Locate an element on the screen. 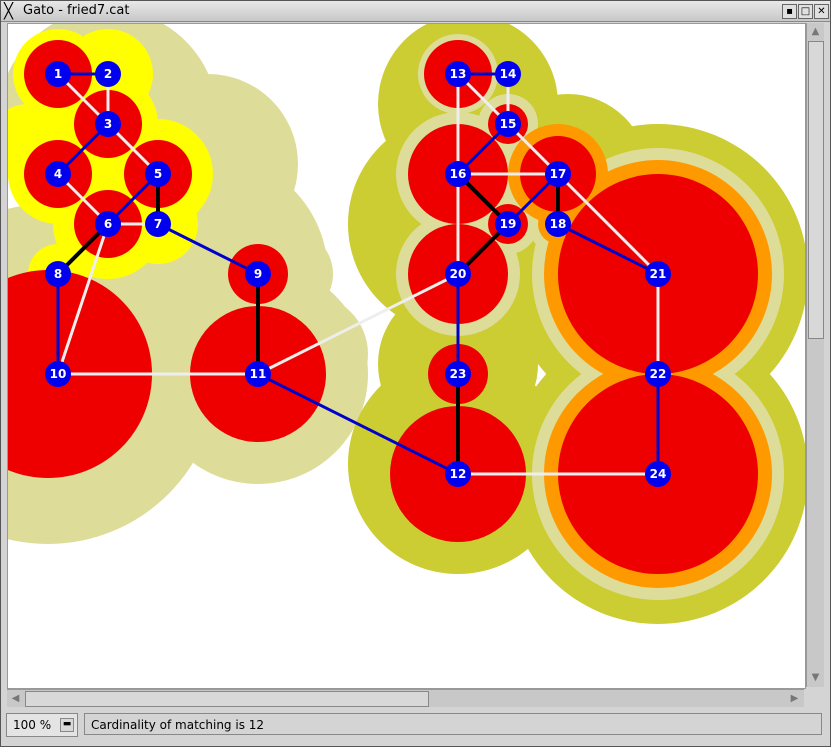  vertex-label: 14 is located at coordinates (508, 74).